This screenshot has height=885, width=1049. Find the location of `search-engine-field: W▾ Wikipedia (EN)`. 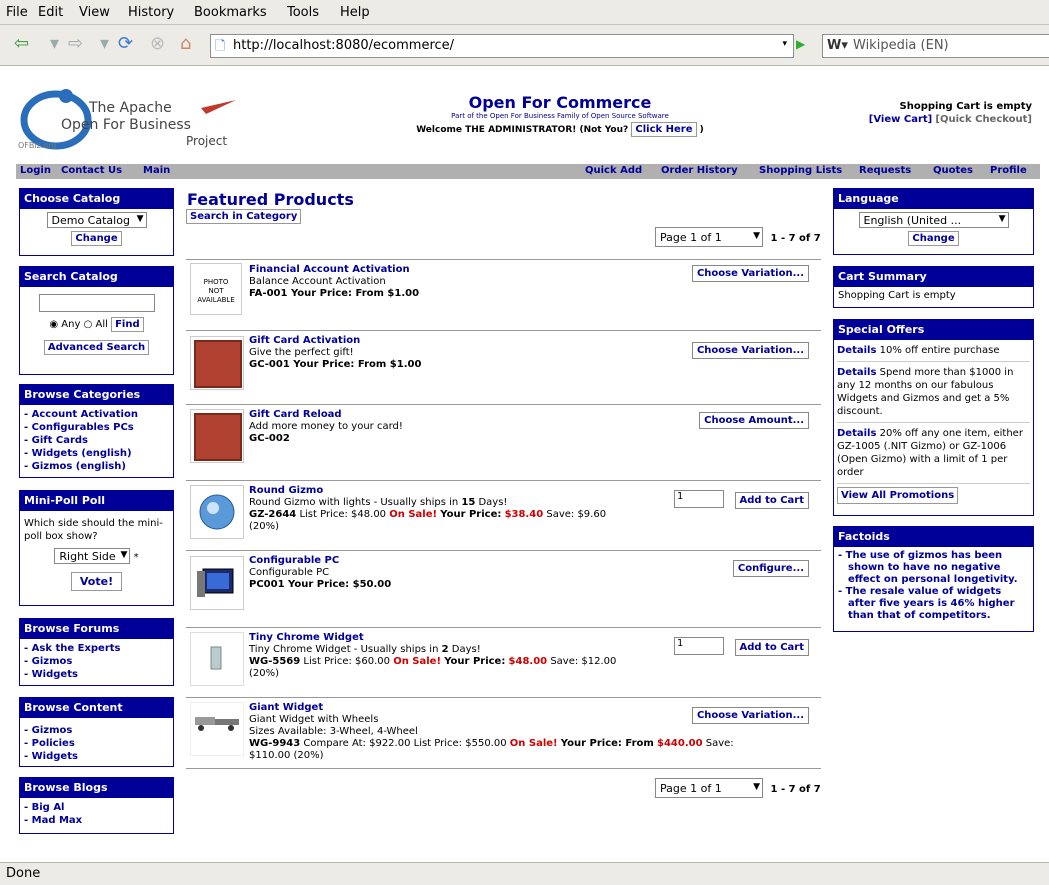

search-engine-field: W▾ Wikipedia (EN) is located at coordinates (935, 46).